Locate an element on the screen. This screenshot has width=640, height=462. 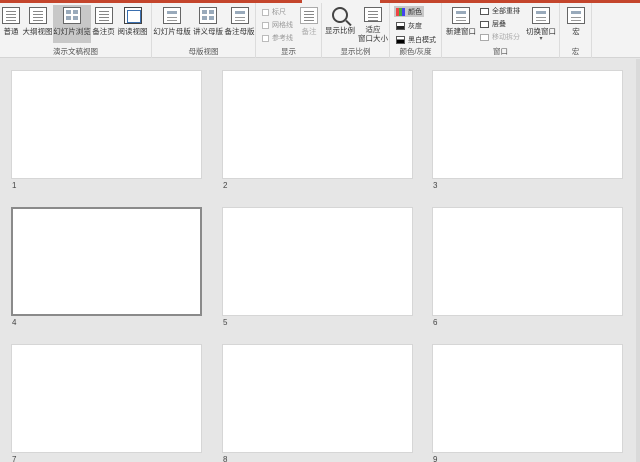
group-zoom: 显示比例 适应 窗口大小 显示比例 is located at coordinates (356, 30).